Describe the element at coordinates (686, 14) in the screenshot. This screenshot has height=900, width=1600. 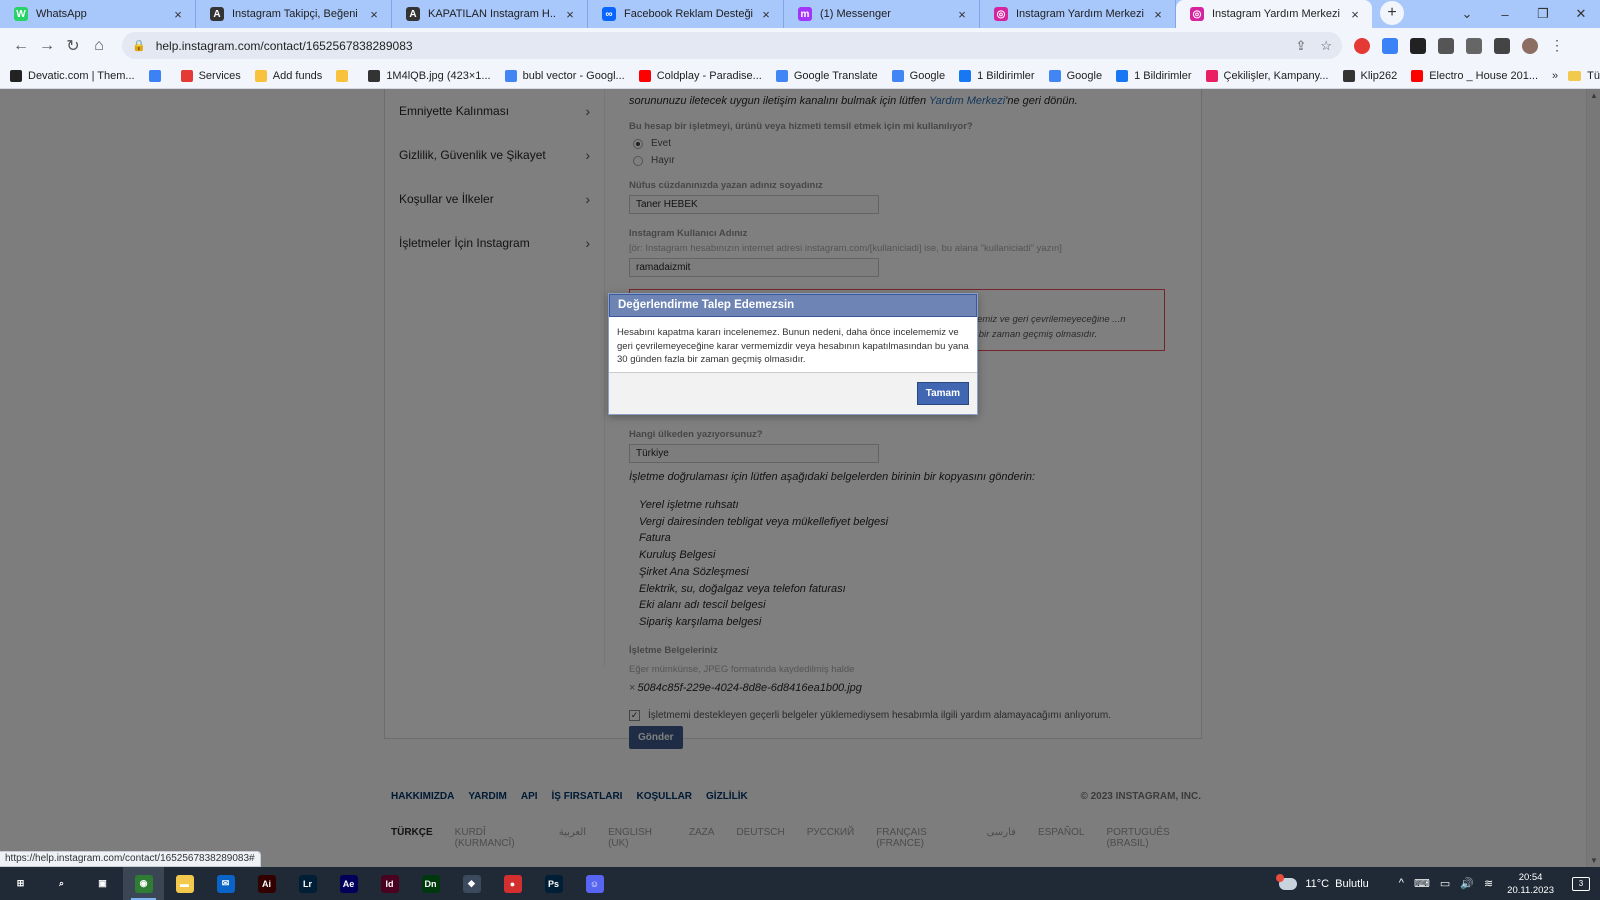
I see `browser-tab: ∞ Facebook Reklam Desteği | Met ×` at that location.